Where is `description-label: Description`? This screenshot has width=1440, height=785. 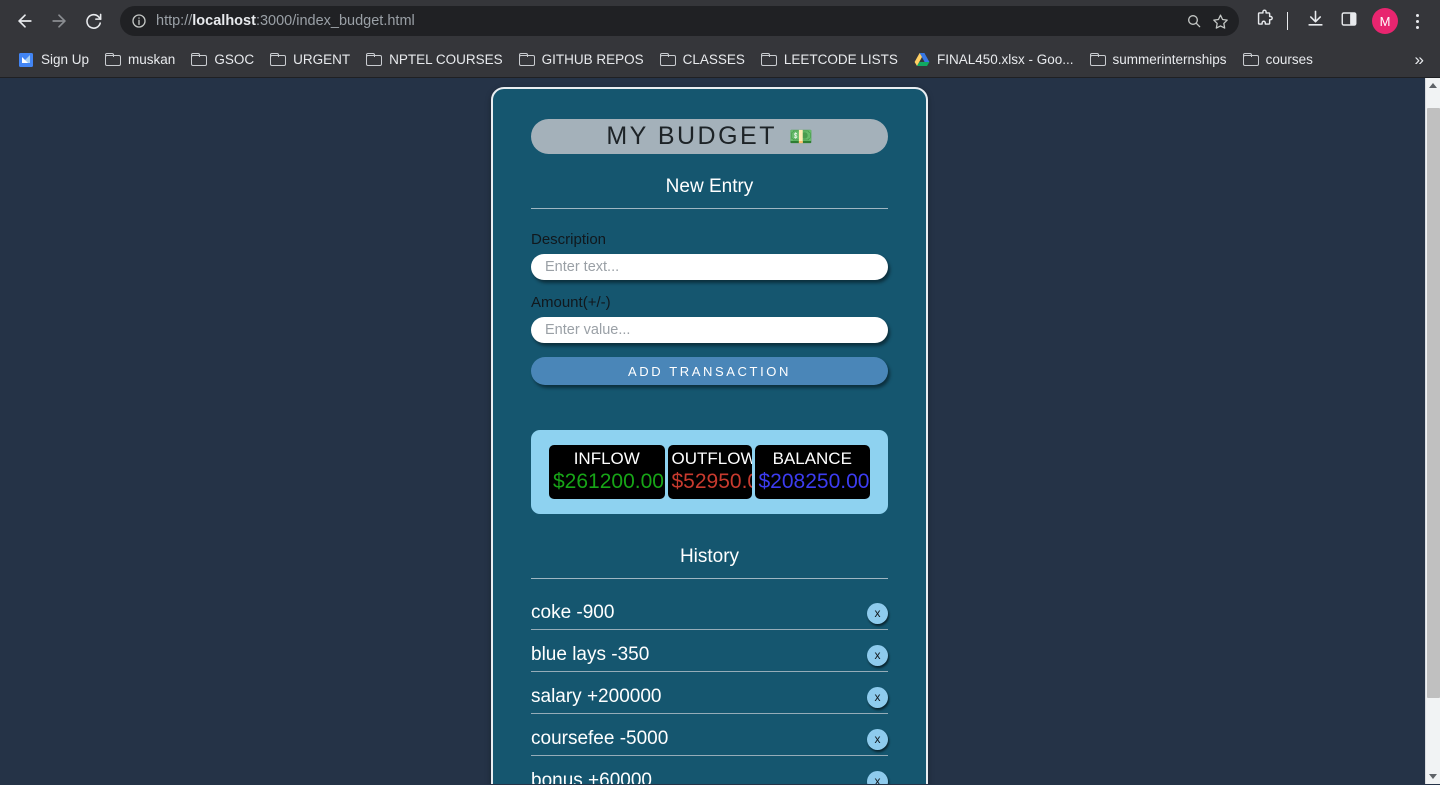
description-label: Description is located at coordinates (569, 239).